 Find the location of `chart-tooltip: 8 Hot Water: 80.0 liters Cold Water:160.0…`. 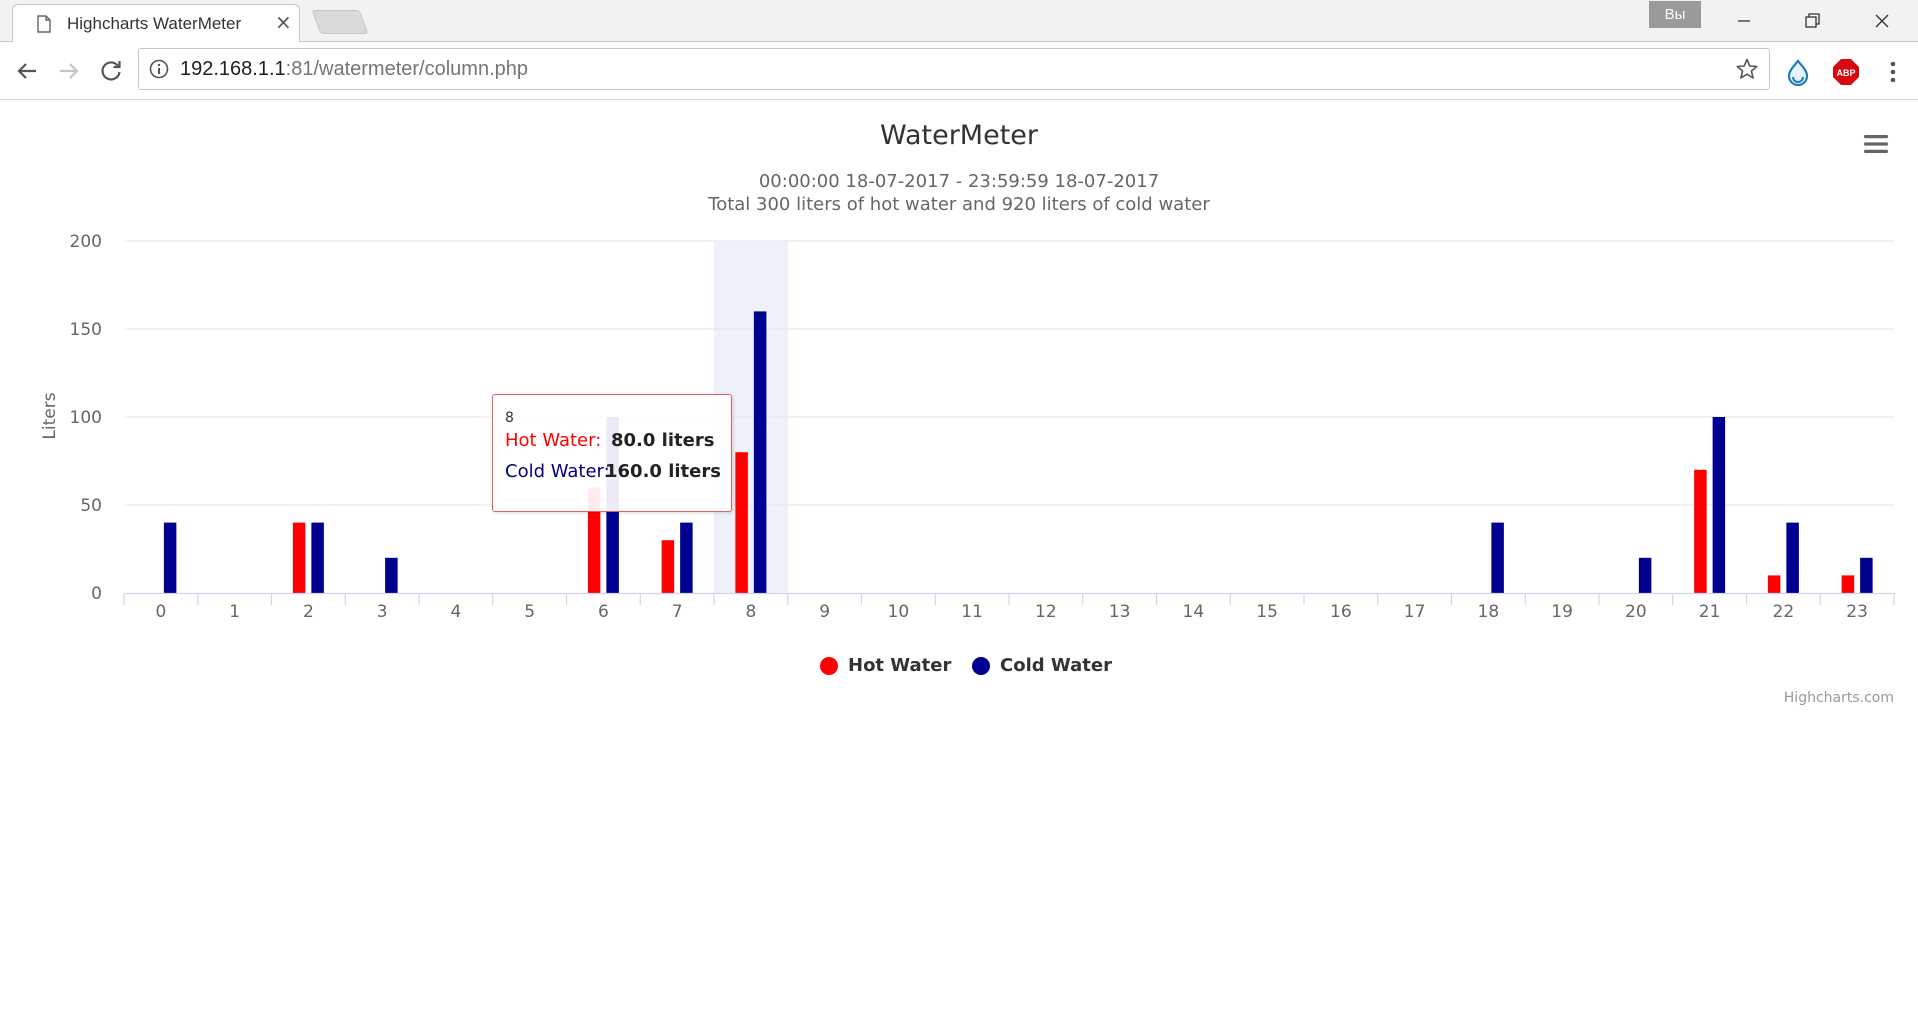

chart-tooltip: 8 Hot Water: 80.0 liters Cold Water:160.0… is located at coordinates (612, 453).